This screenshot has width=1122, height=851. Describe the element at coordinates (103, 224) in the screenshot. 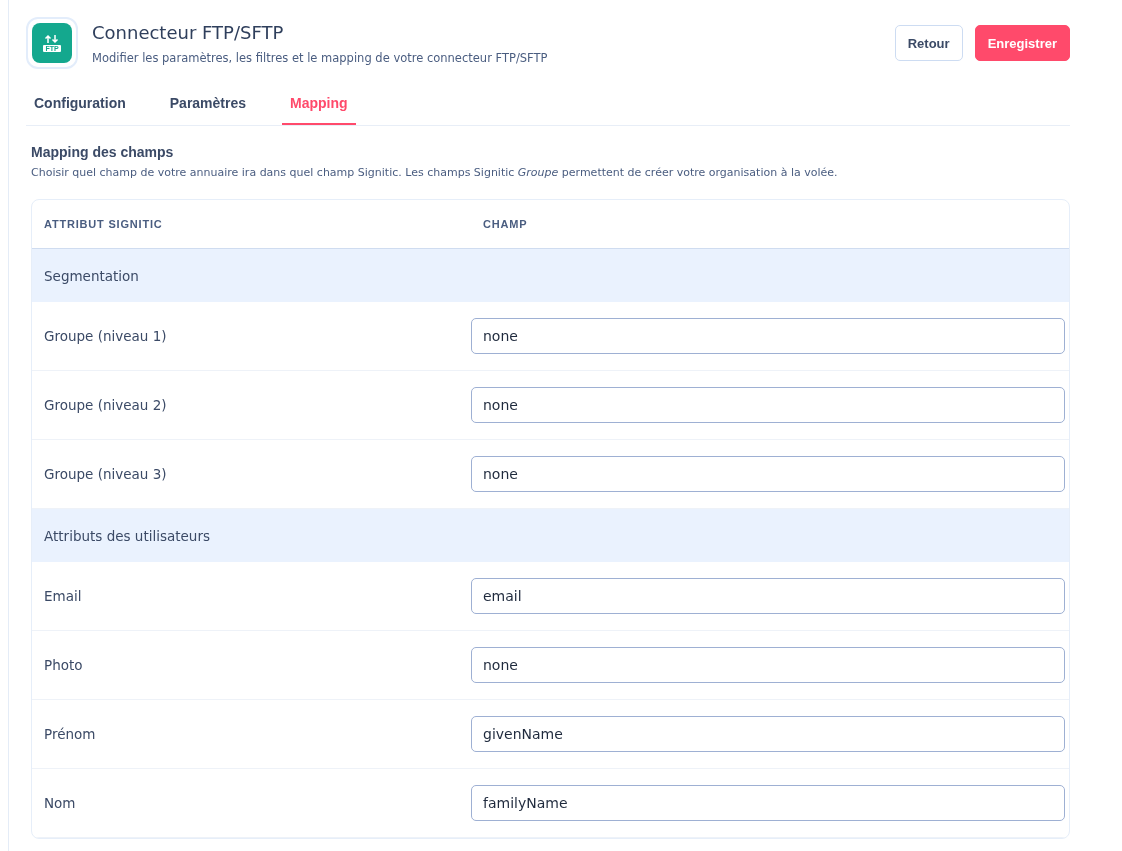

I see `column-header: ATTRIBUT SIGNITIC` at that location.